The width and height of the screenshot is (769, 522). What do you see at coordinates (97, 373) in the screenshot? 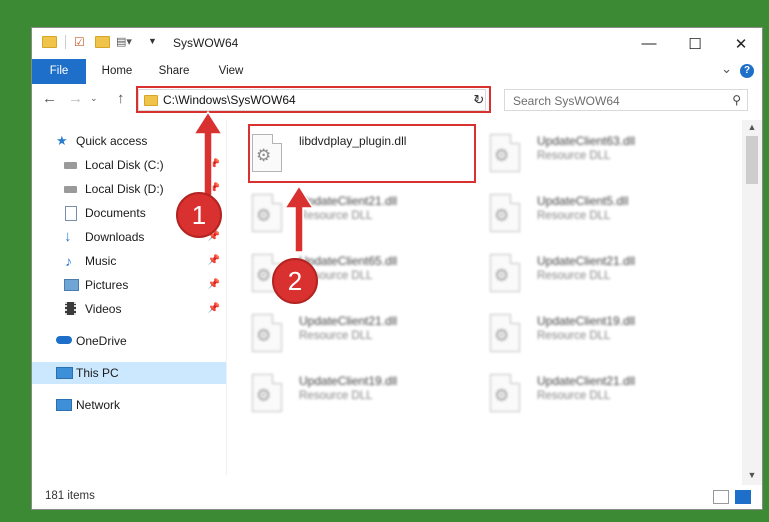
I see `sidebar-item-label: This PC` at bounding box center [97, 373].